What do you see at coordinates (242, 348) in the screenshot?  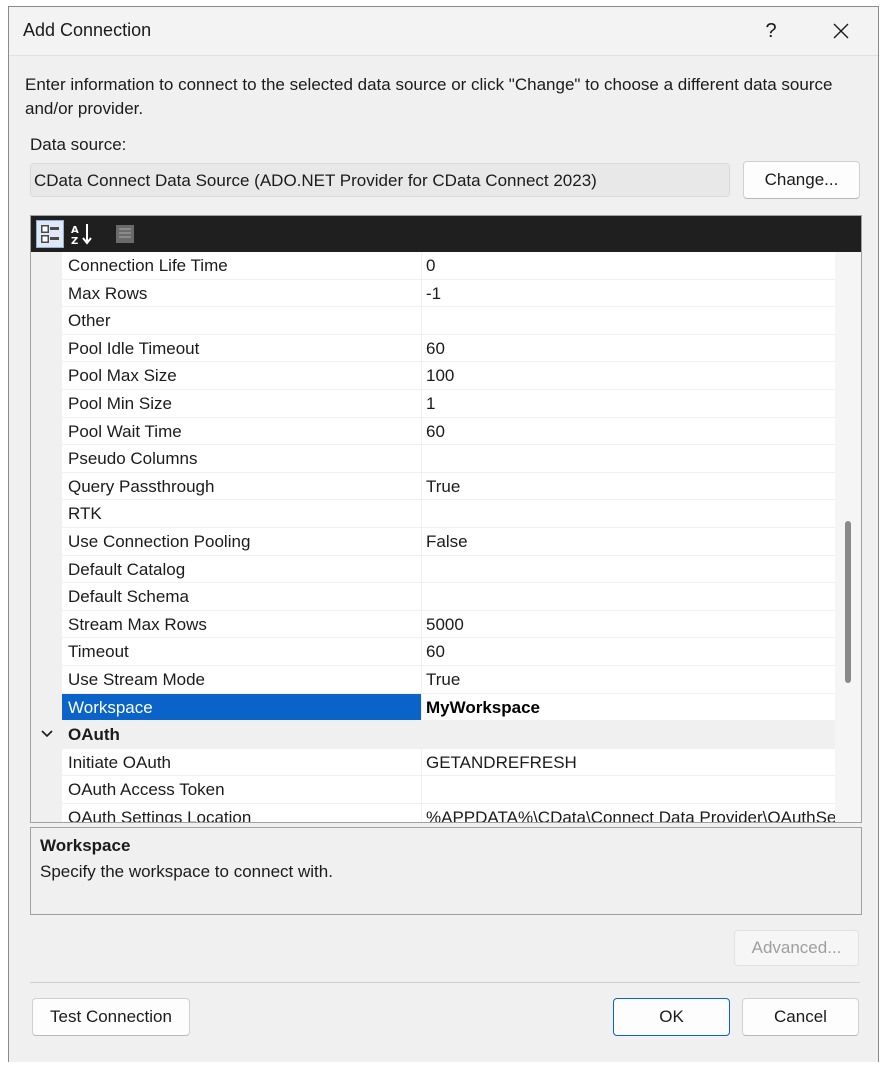 I see `property-name: Pool Idle Timeout` at bounding box center [242, 348].